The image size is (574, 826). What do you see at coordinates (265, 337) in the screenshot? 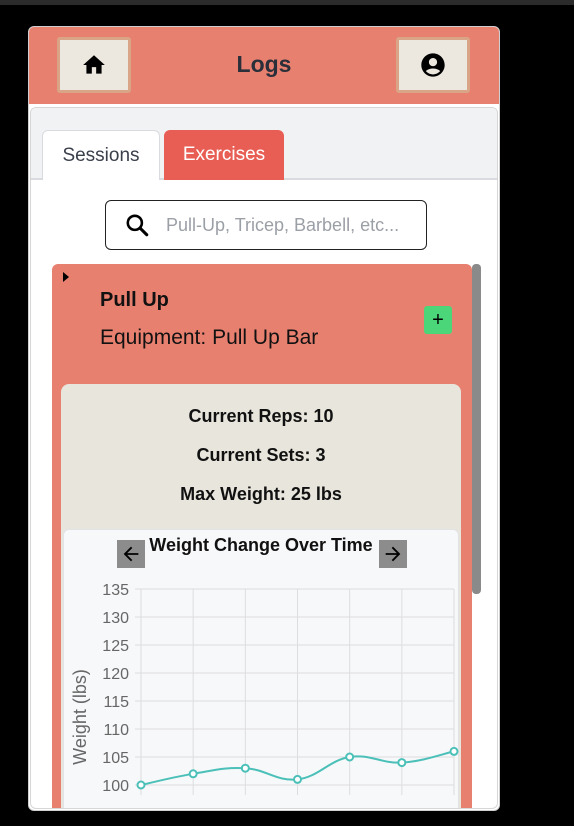
I see `equipment-value: Pull Up Bar` at bounding box center [265, 337].